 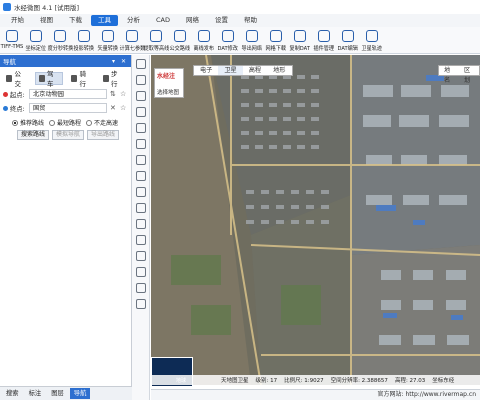 What do you see at coordinates (75, 20) in the screenshot?
I see `menu-tab: 下载` at bounding box center [75, 20].